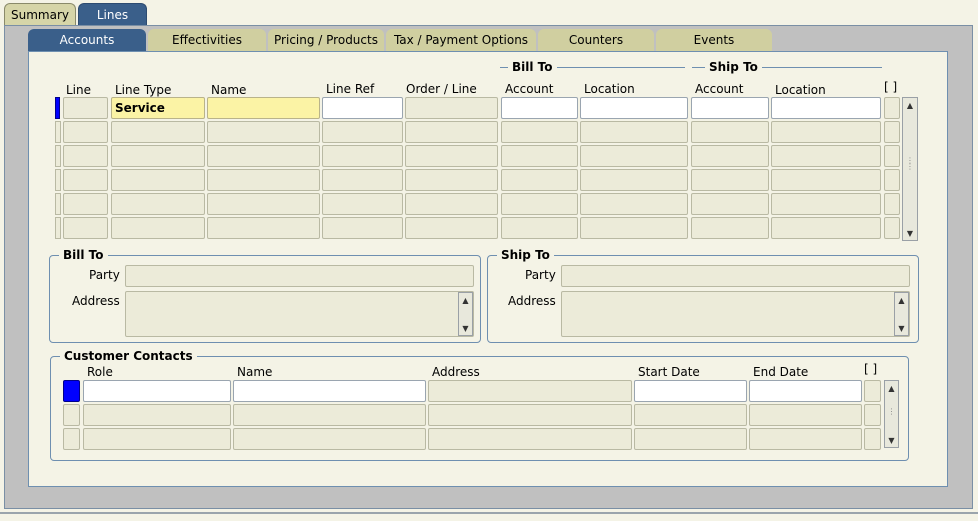 The width and height of the screenshot is (978, 521). I want to click on bill-to-address-scrollbar: ▲ ▼, so click(465, 314).